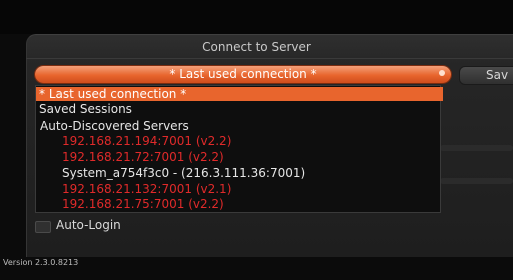  What do you see at coordinates (442, 73) in the screenshot?
I see `dropdown-arrow-icon` at bounding box center [442, 73].